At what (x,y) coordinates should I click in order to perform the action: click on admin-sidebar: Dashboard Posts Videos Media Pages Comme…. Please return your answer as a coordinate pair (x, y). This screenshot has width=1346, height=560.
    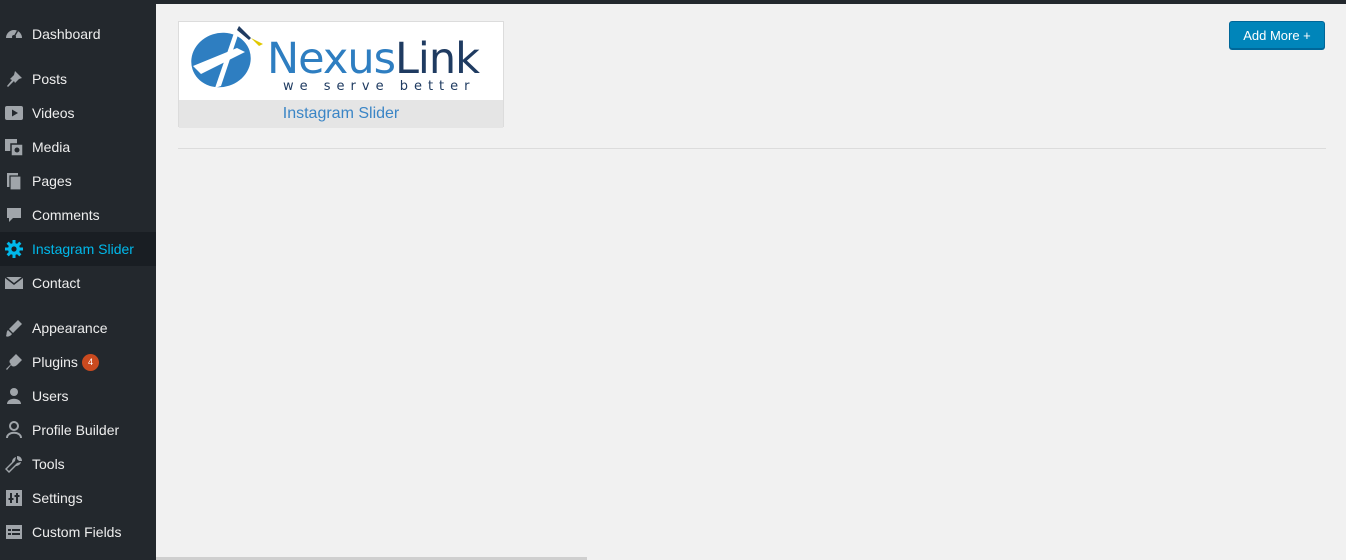
    Looking at the image, I should click on (78, 280).